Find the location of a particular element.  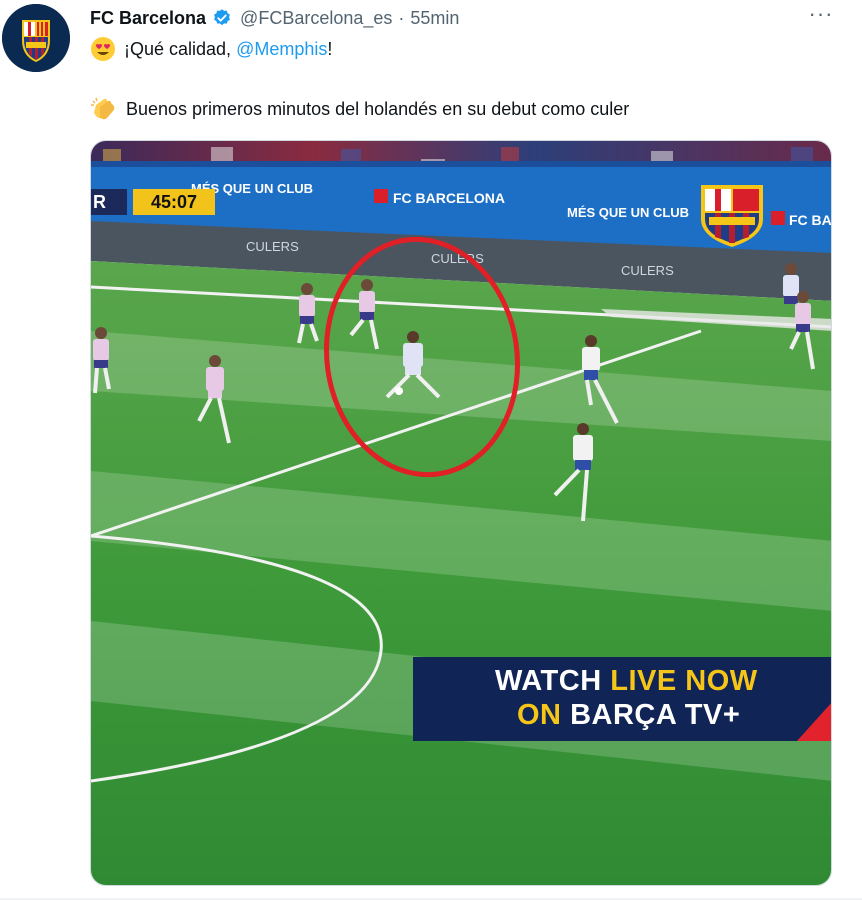

scorebug: R 45:07 is located at coordinates (153, 202).